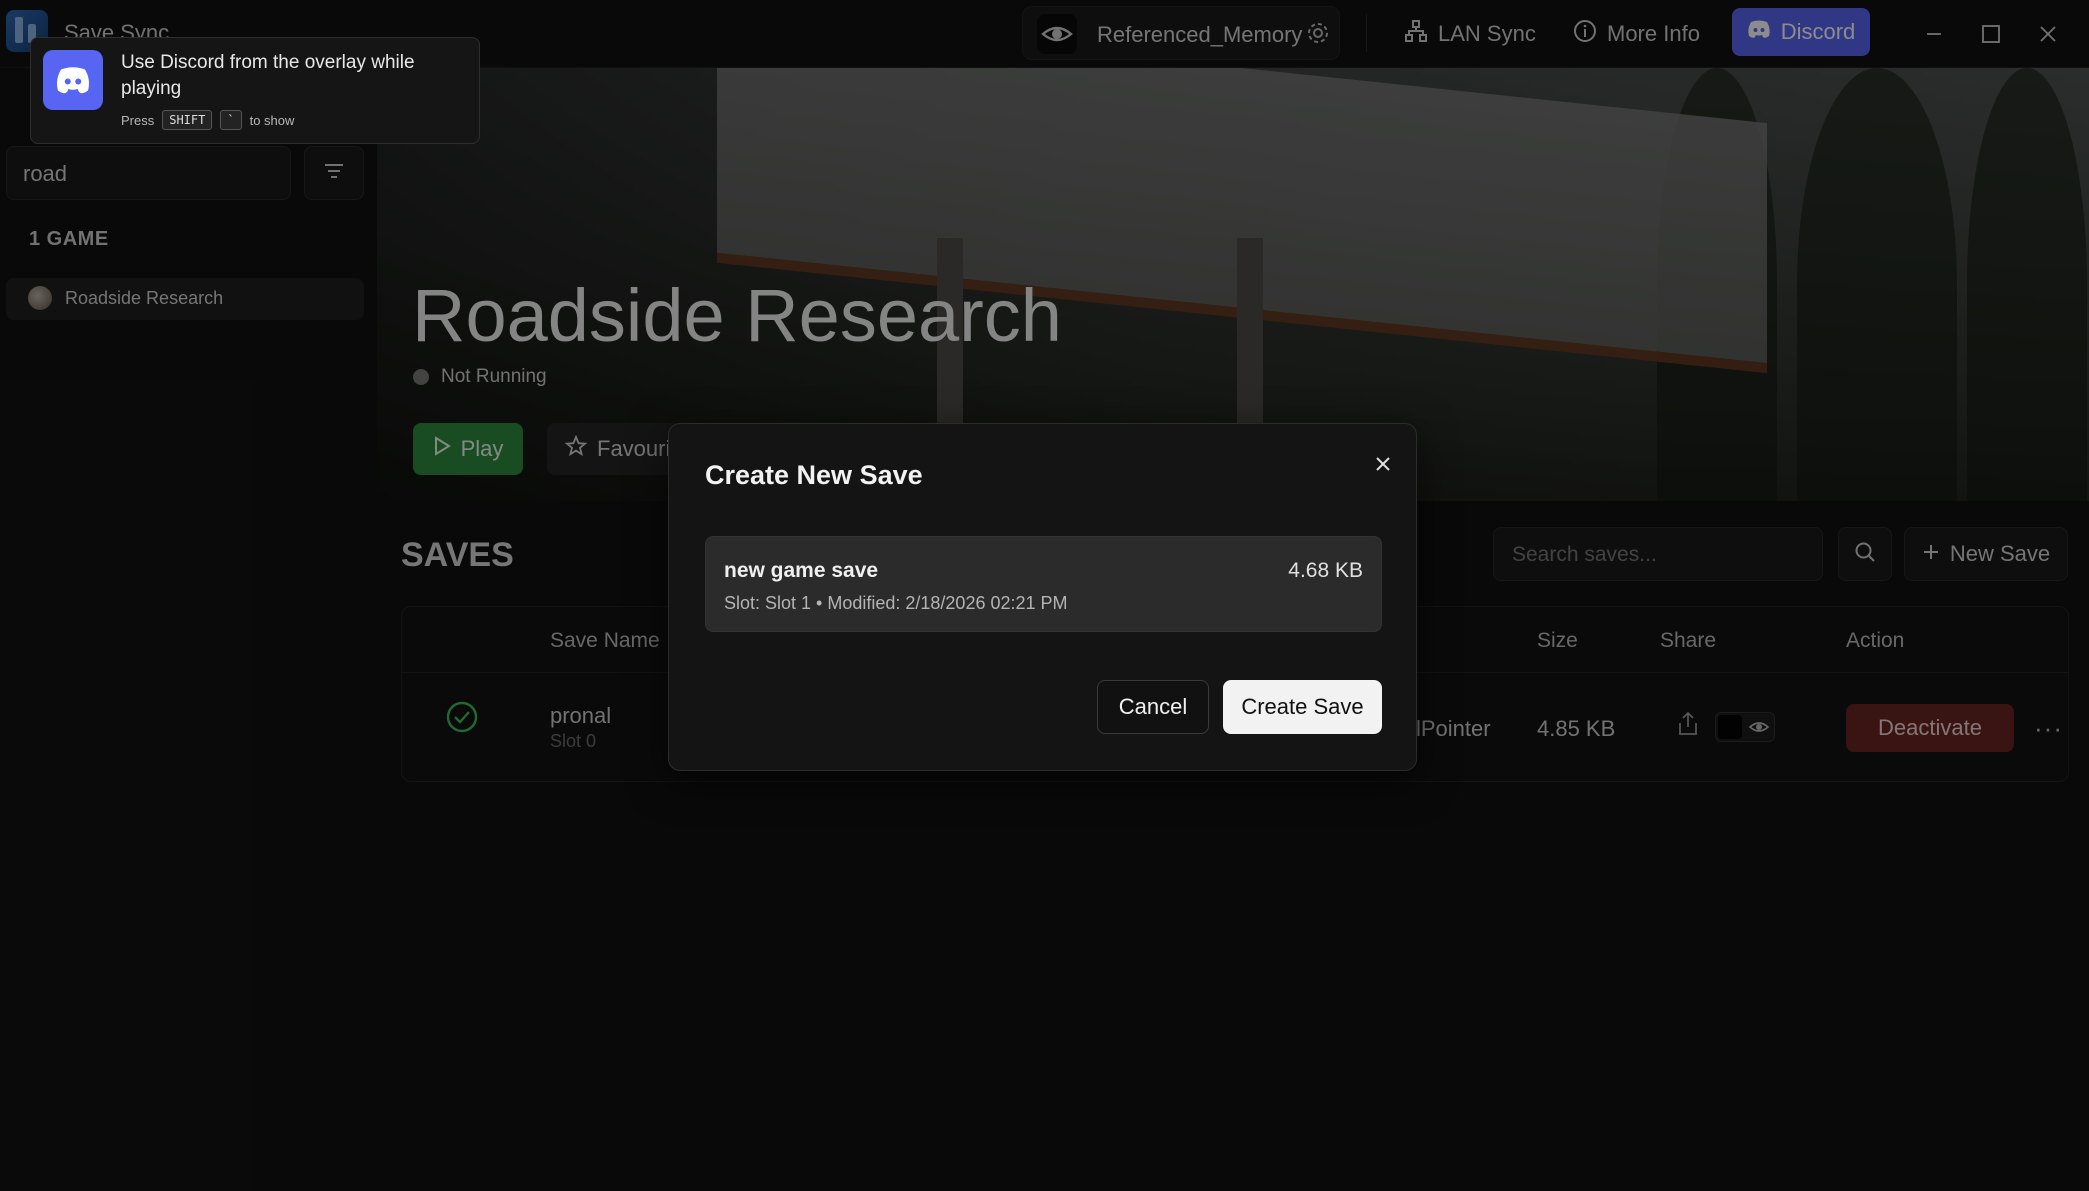 The image size is (2089, 1191). I want to click on backtick-key: `, so click(231, 120).